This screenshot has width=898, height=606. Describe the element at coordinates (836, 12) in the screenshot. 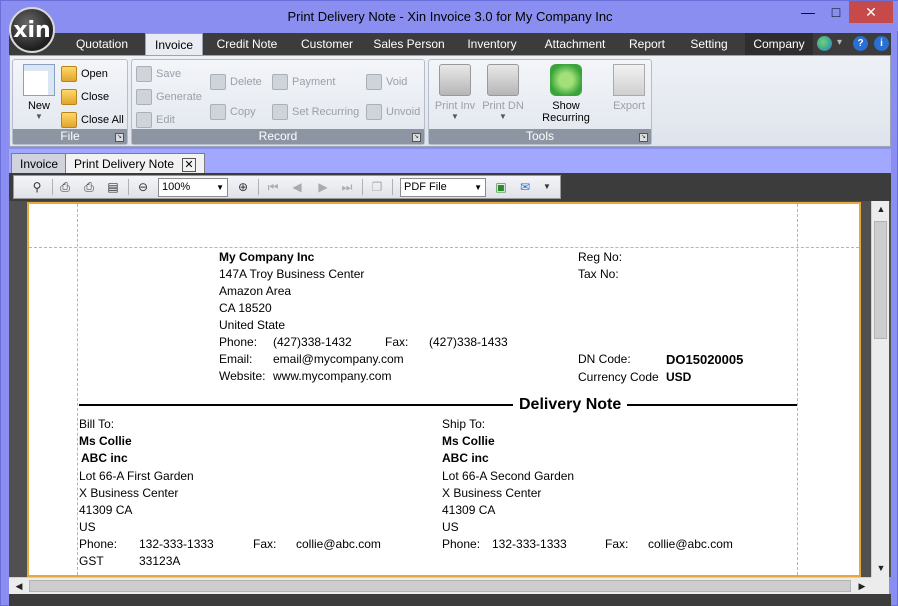

I see `maximize-button: □` at that location.